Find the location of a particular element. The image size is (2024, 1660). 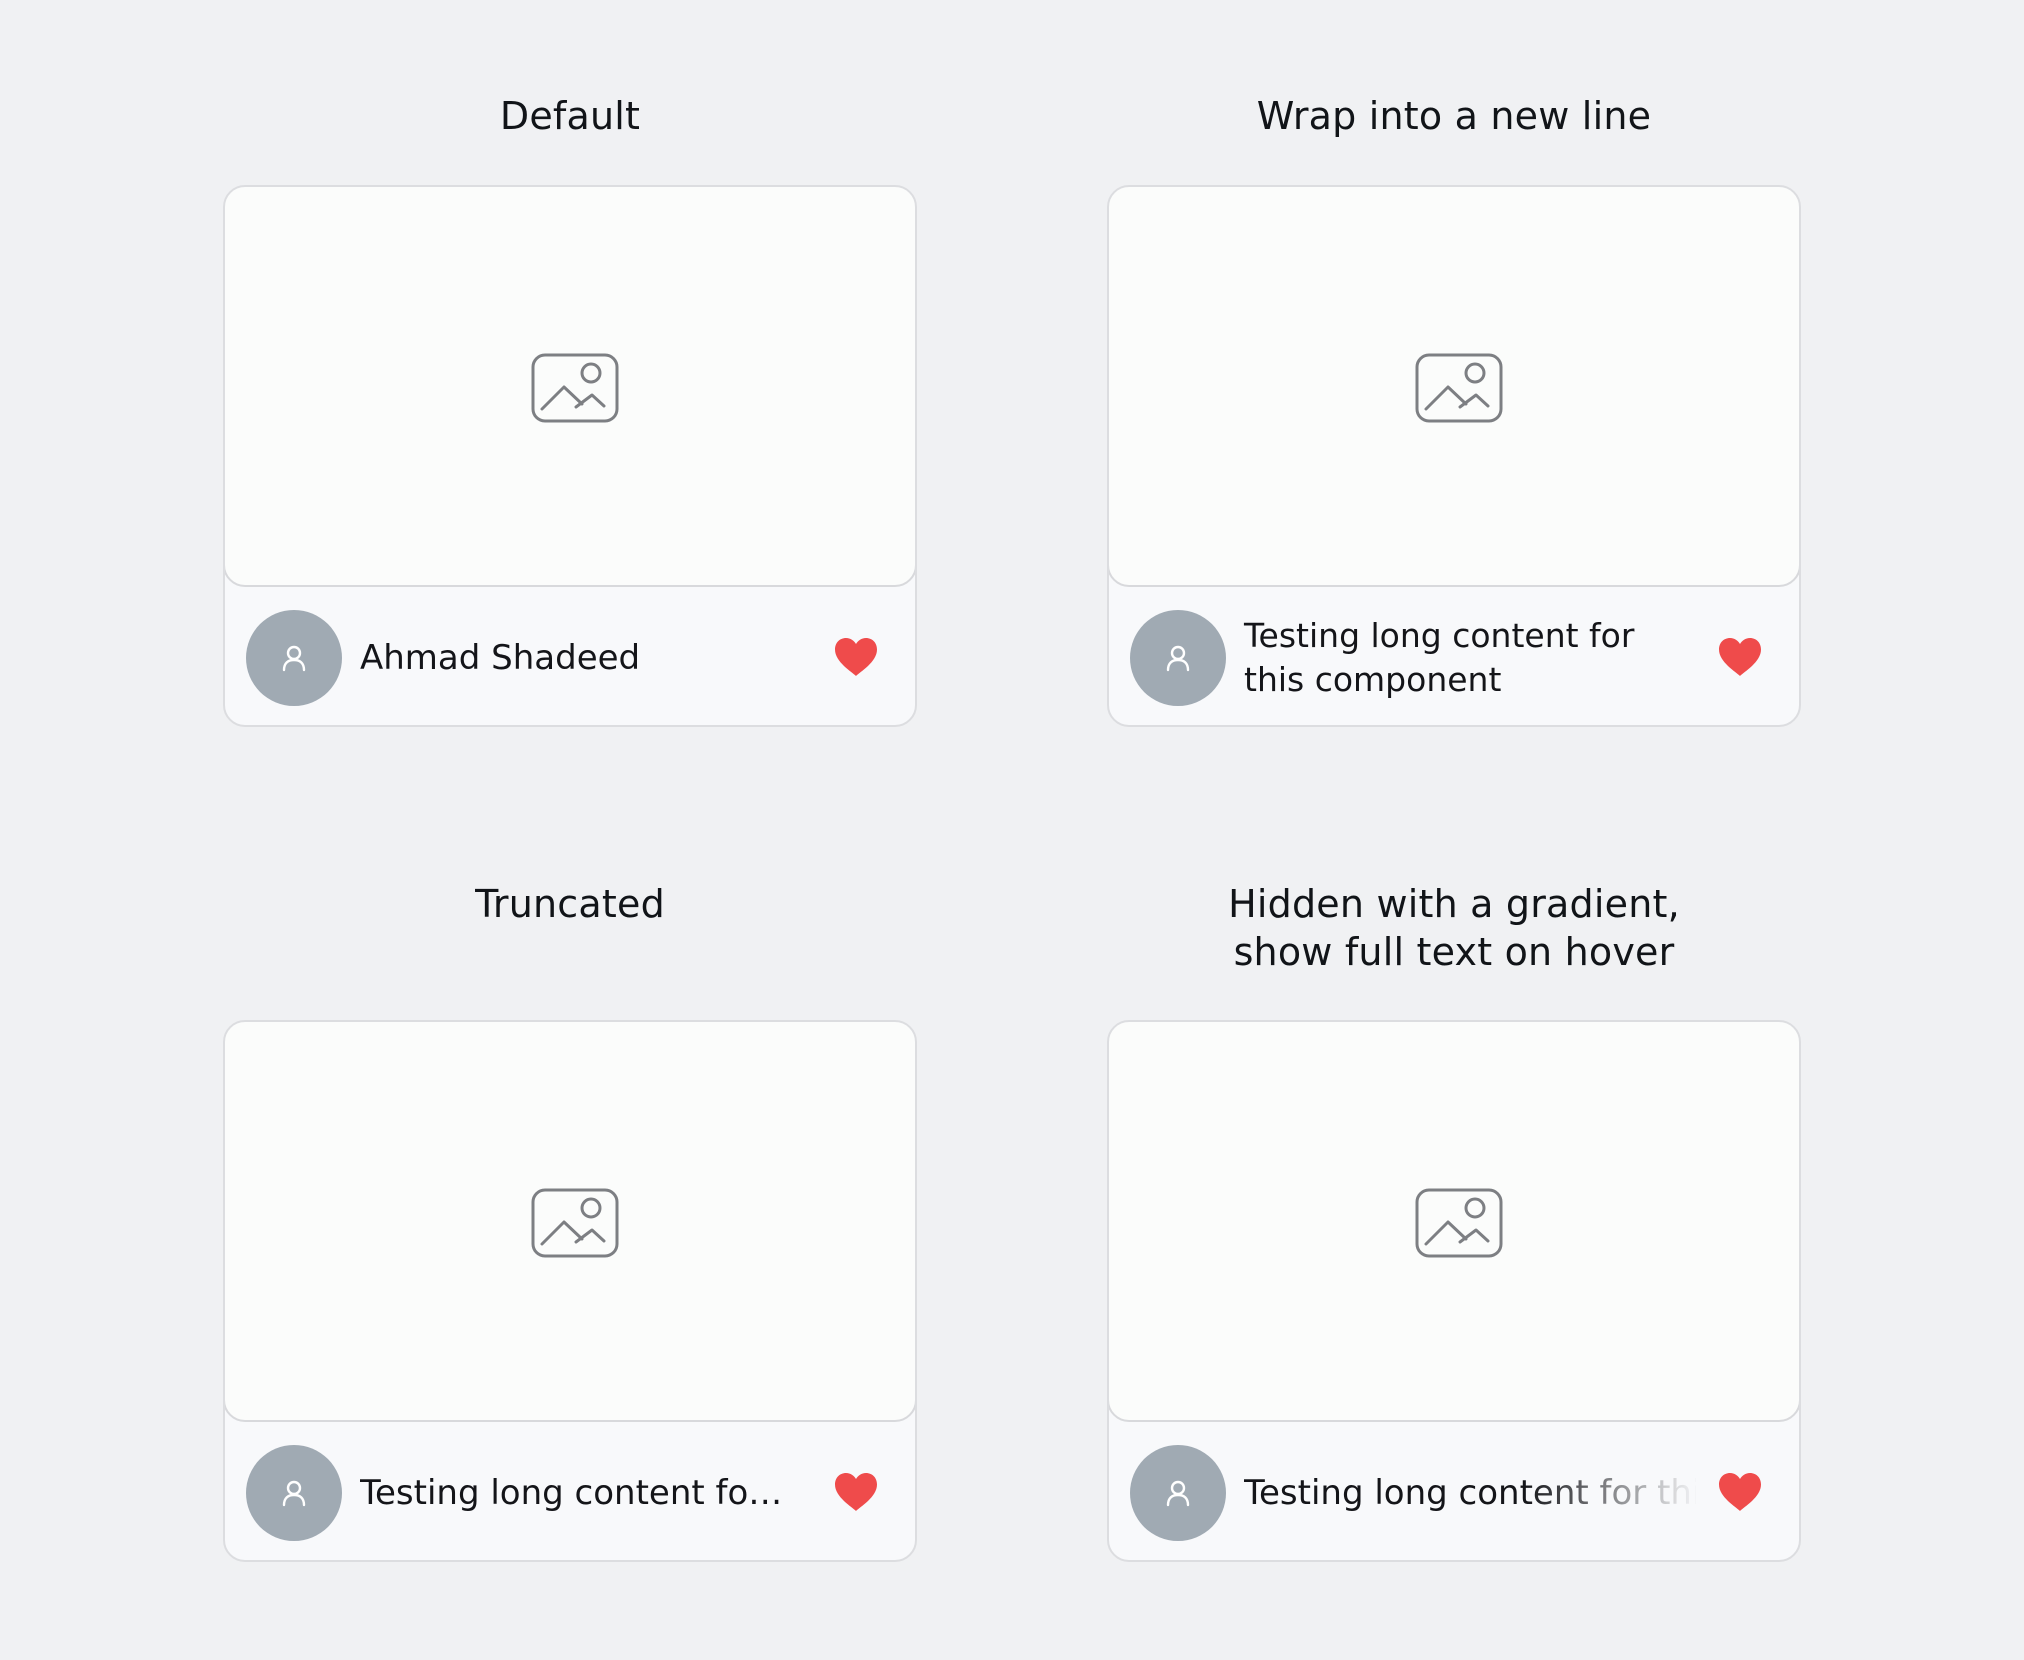

card-footer: Ahmad Shadeed is located at coordinates (570, 656).